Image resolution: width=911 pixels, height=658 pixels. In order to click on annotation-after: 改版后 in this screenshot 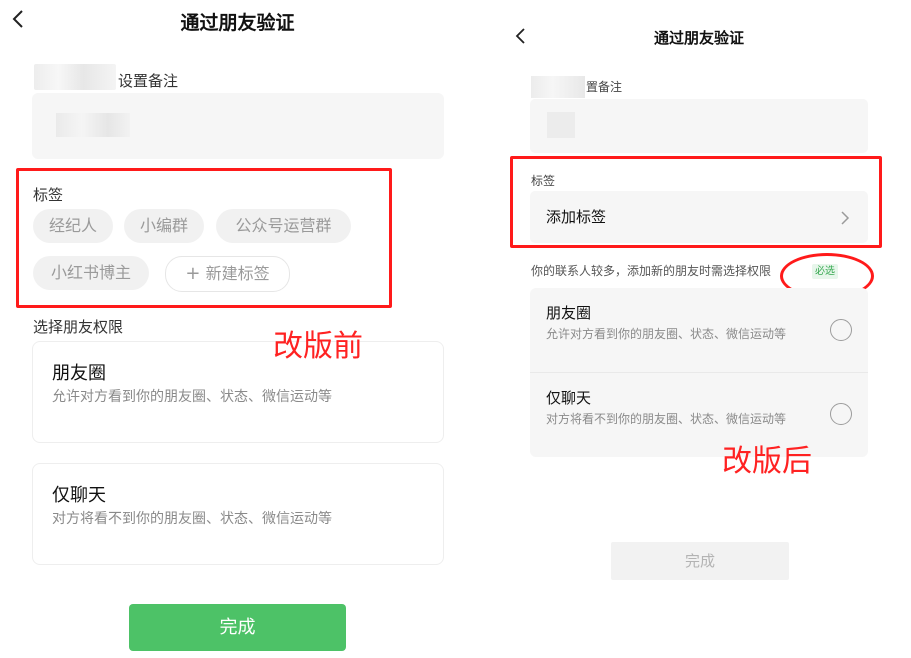, I will do `click(767, 461)`.